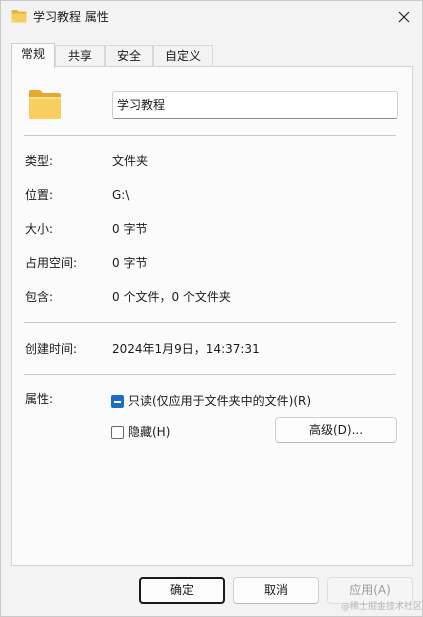 This screenshot has width=423, height=617. What do you see at coordinates (382, 607) in the screenshot?
I see `watermark: @稀土掘金技术社区` at bounding box center [382, 607].